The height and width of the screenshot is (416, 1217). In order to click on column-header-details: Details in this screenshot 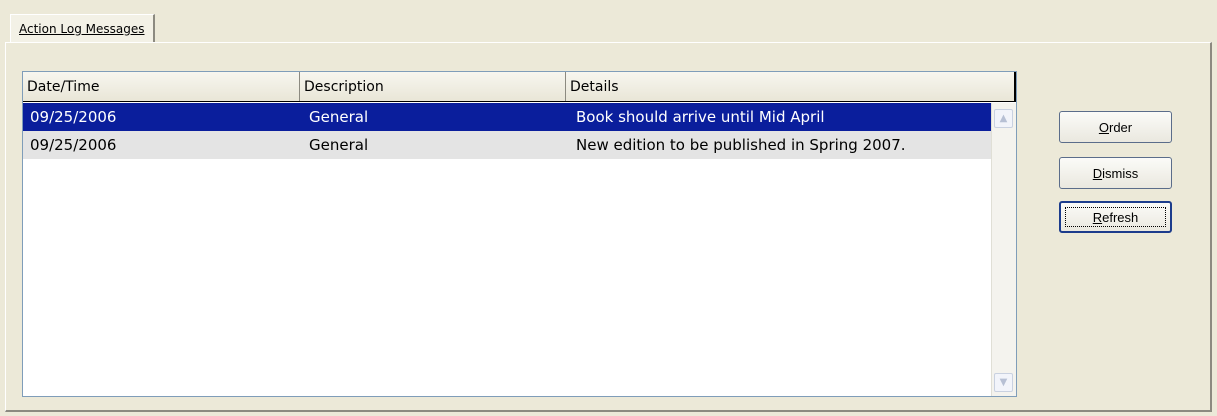, I will do `click(791, 86)`.